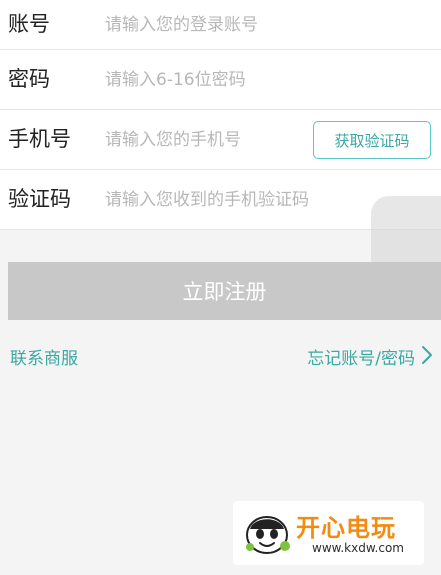 Image resolution: width=441 pixels, height=575 pixels. I want to click on account-input, so click(268, 24).